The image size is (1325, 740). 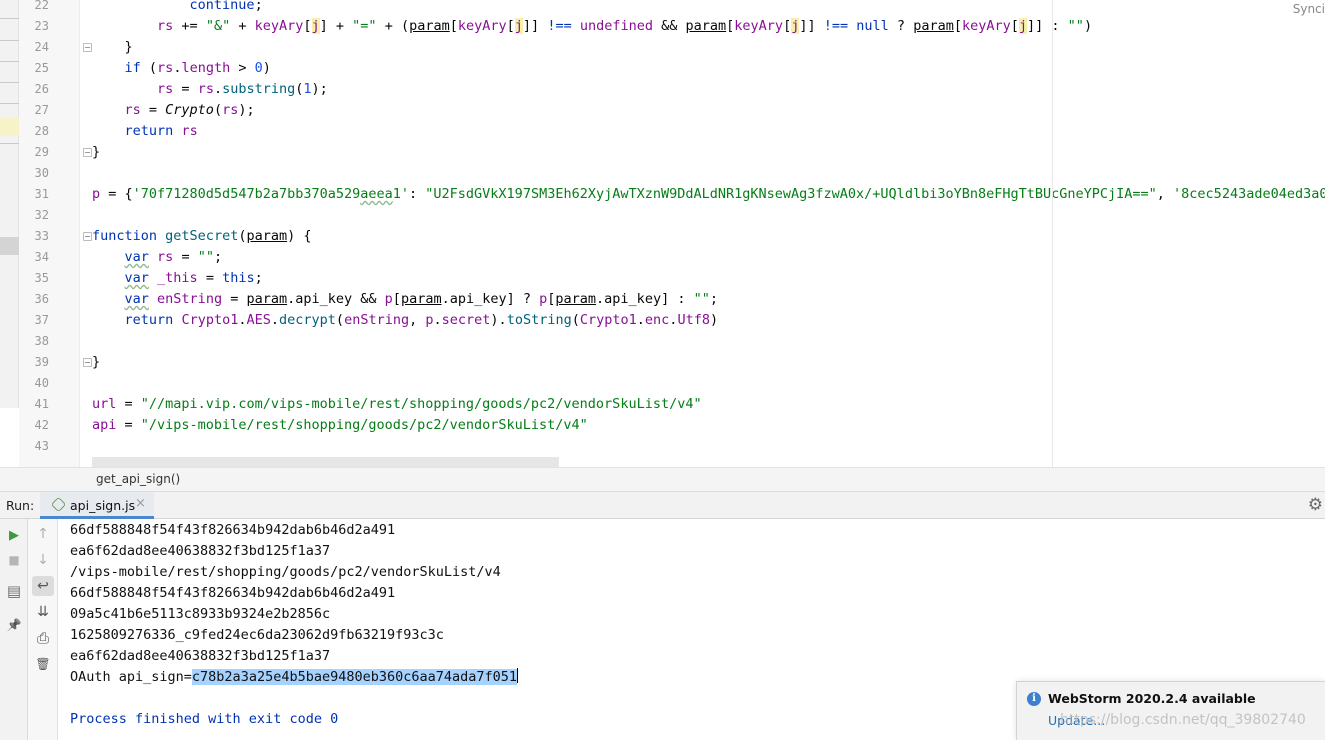 I want to click on code-token: if, so click(x=132, y=68).